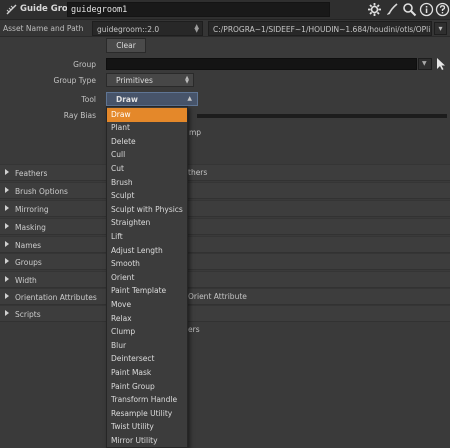  I want to click on tool-menu-item-relax: Relax, so click(147, 319).